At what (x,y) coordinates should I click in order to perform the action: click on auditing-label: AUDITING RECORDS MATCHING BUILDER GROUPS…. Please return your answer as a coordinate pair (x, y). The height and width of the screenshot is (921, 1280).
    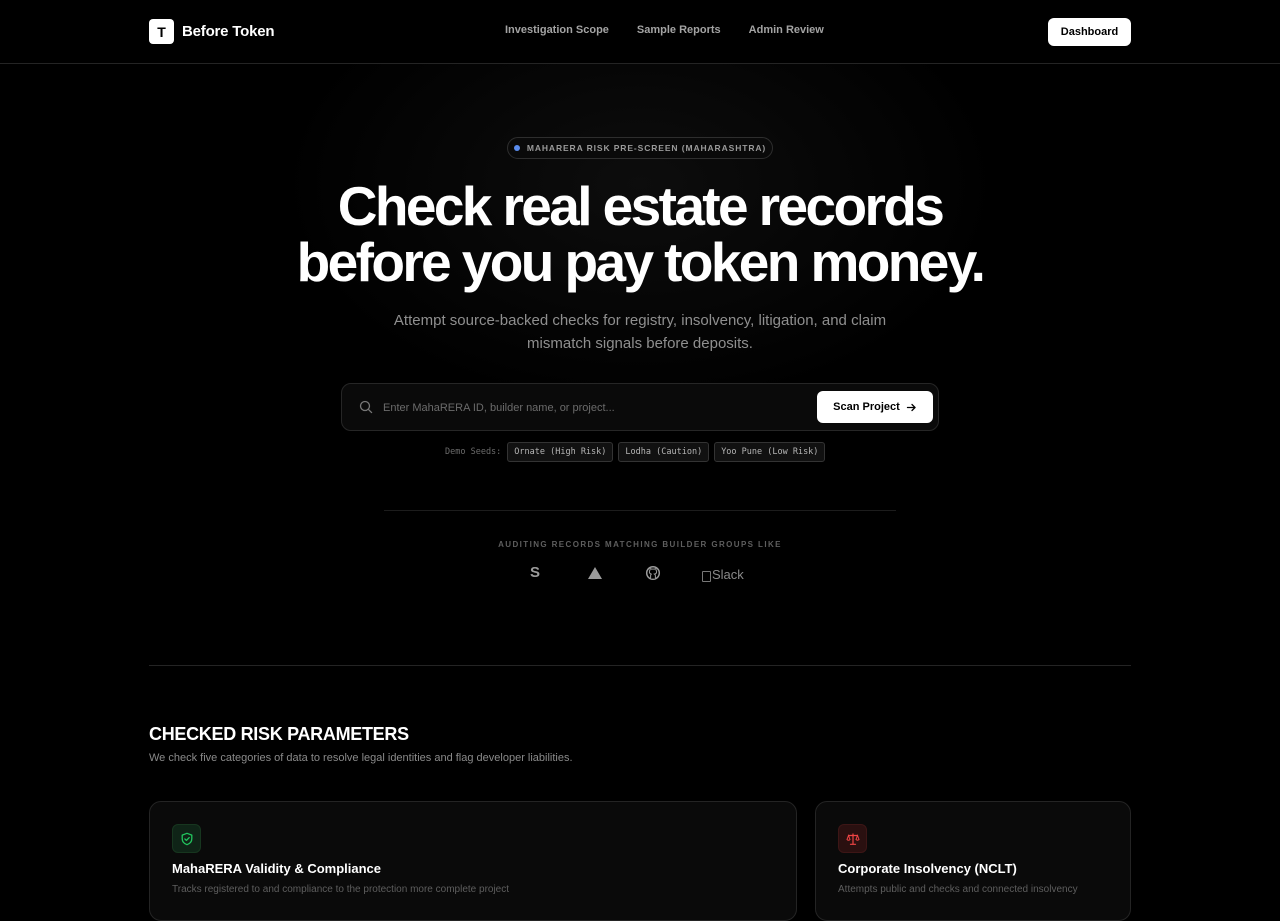
    Looking at the image, I should click on (640, 544).